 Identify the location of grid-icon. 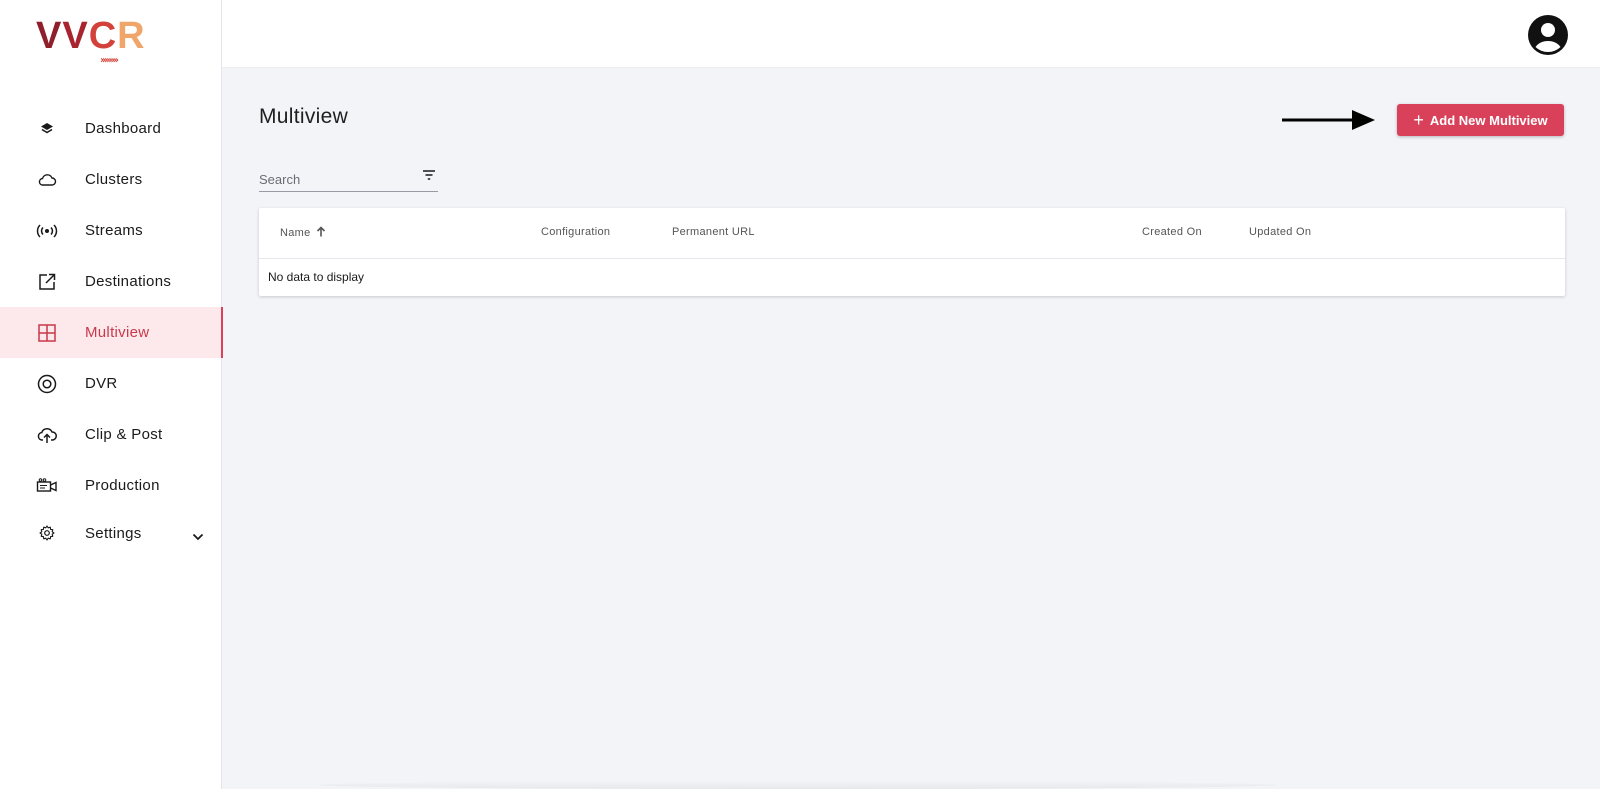
(47, 333).